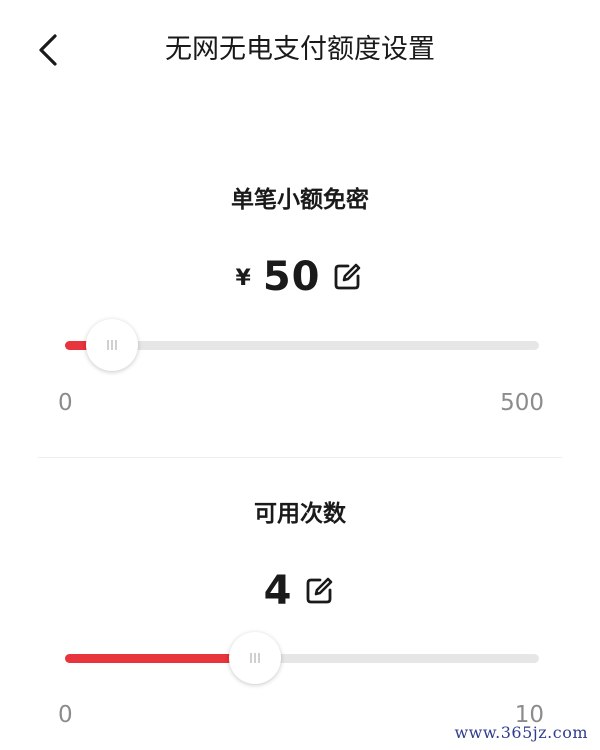  I want to click on slider-track, so click(302, 658).